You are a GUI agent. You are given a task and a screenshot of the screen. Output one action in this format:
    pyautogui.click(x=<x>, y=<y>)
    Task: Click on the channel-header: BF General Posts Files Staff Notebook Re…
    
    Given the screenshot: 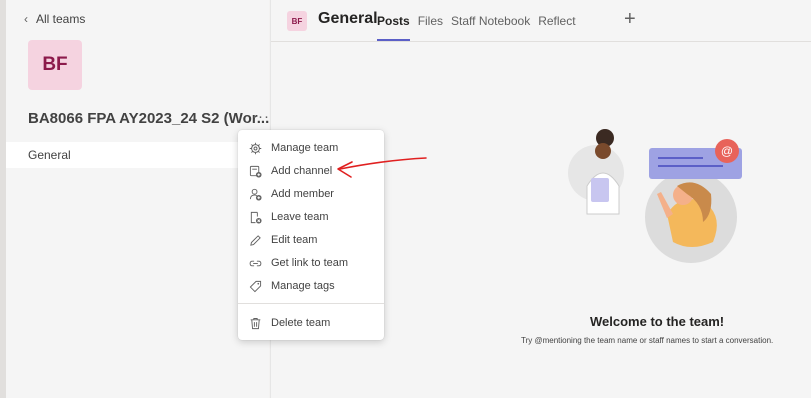 What is the action you would take?
    pyautogui.click(x=541, y=21)
    